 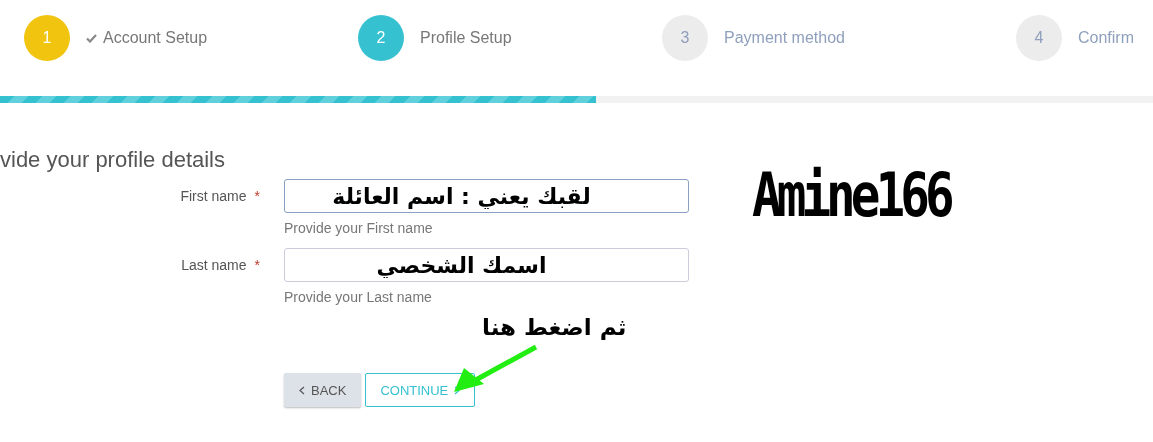 I want to click on text-field: اسمك الشخصي, so click(x=486, y=265).